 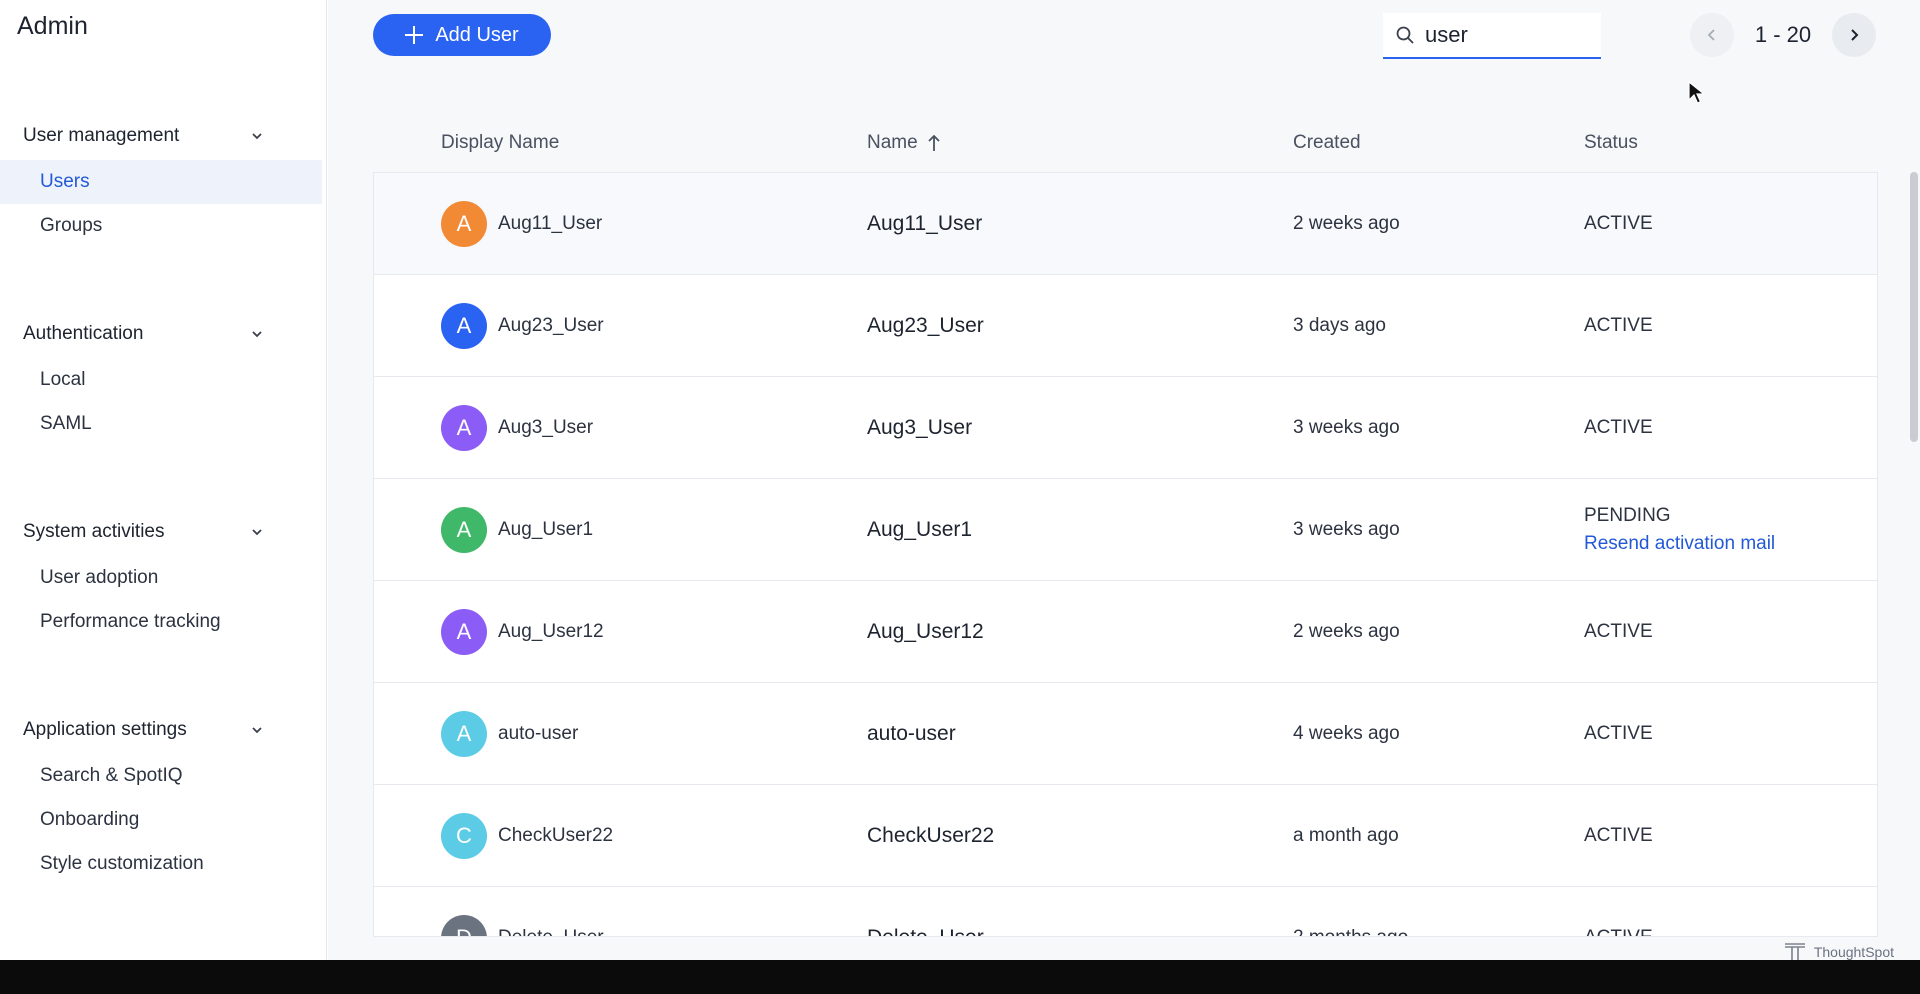 I want to click on cell-display-name: C CheckUser22, so click(x=527, y=835).